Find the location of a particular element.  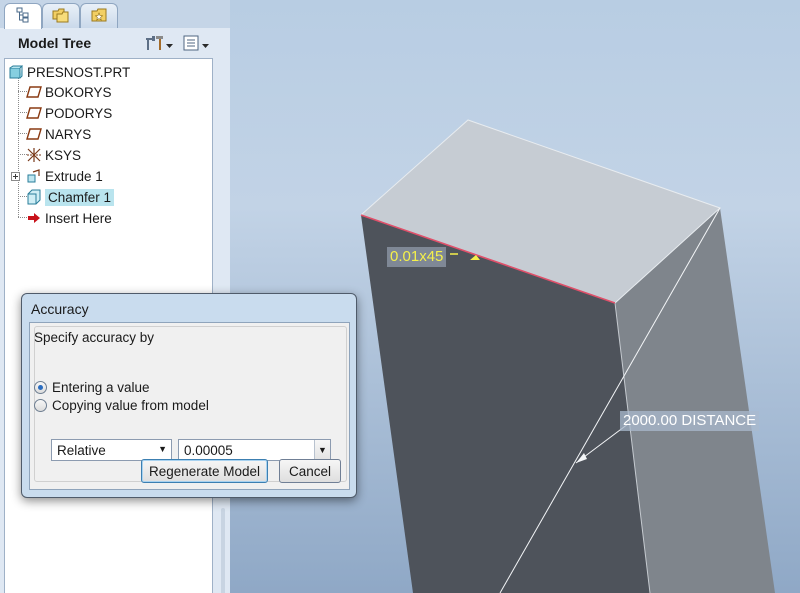

extrude-icon is located at coordinates (34, 176).